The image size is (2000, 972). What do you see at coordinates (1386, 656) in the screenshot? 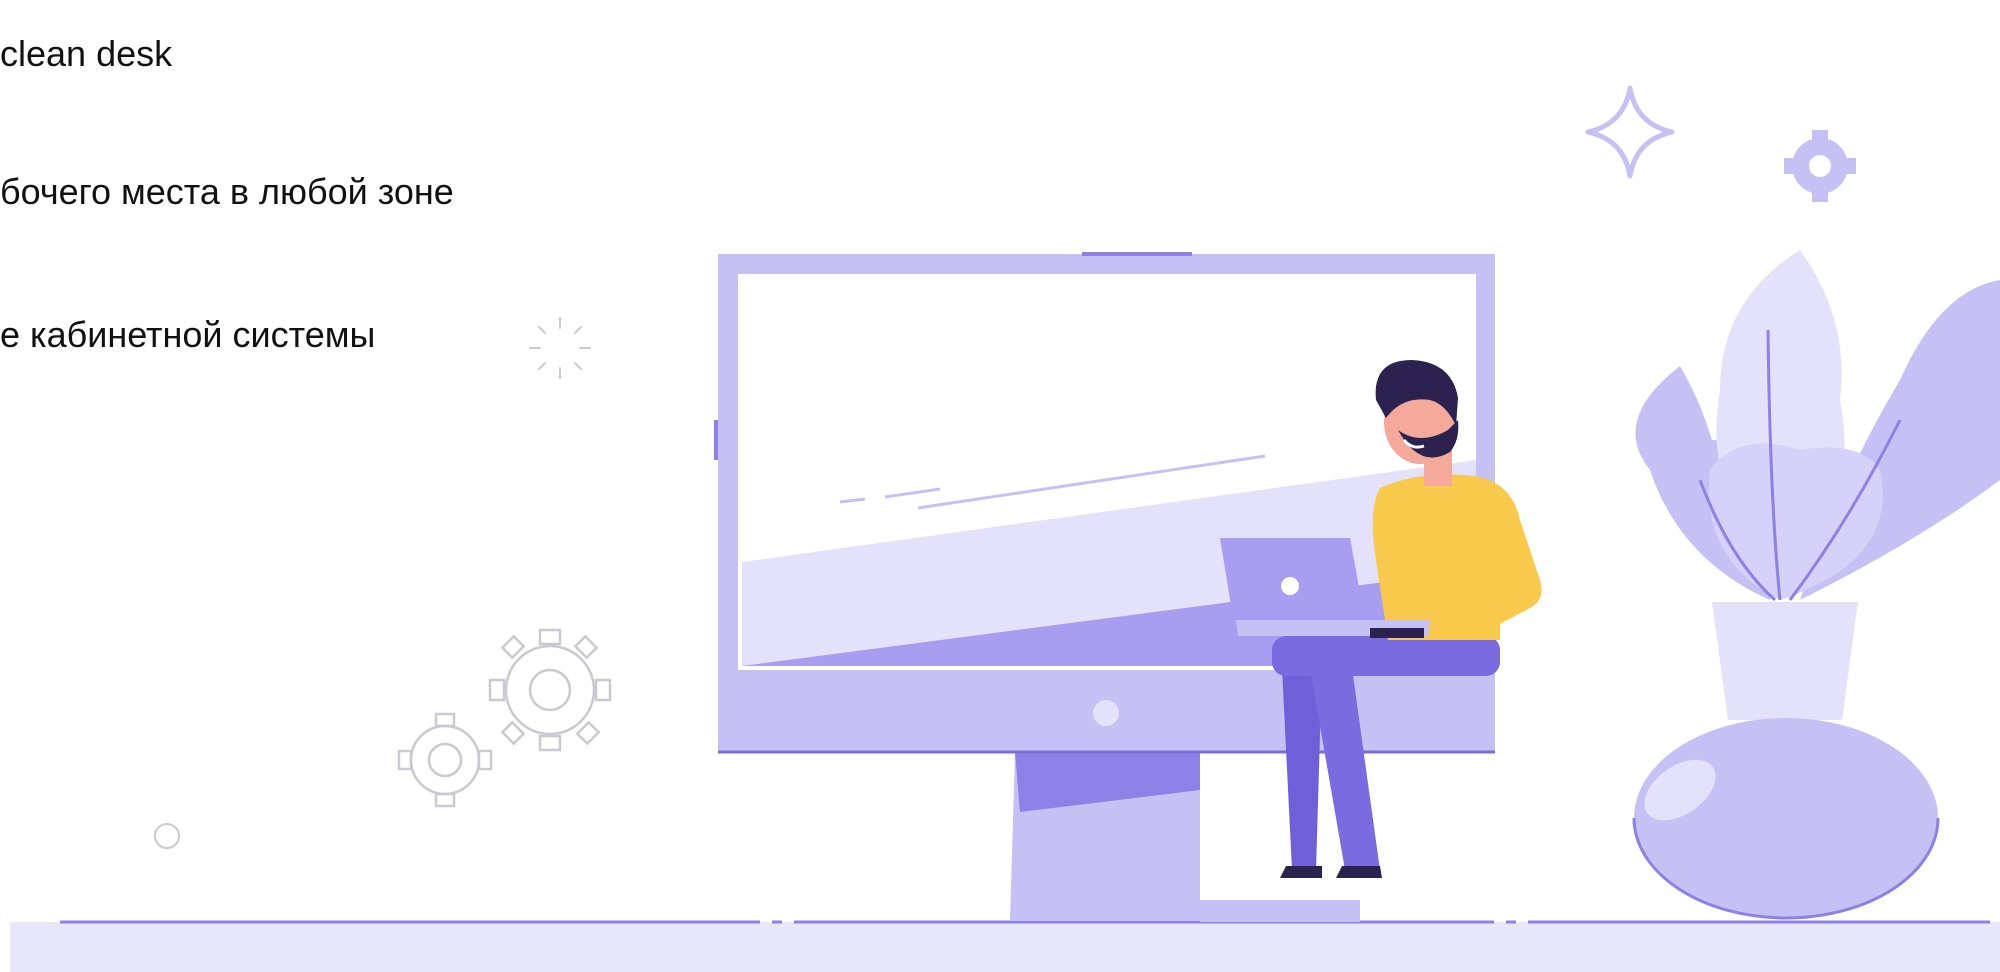
I see `person-lap` at bounding box center [1386, 656].